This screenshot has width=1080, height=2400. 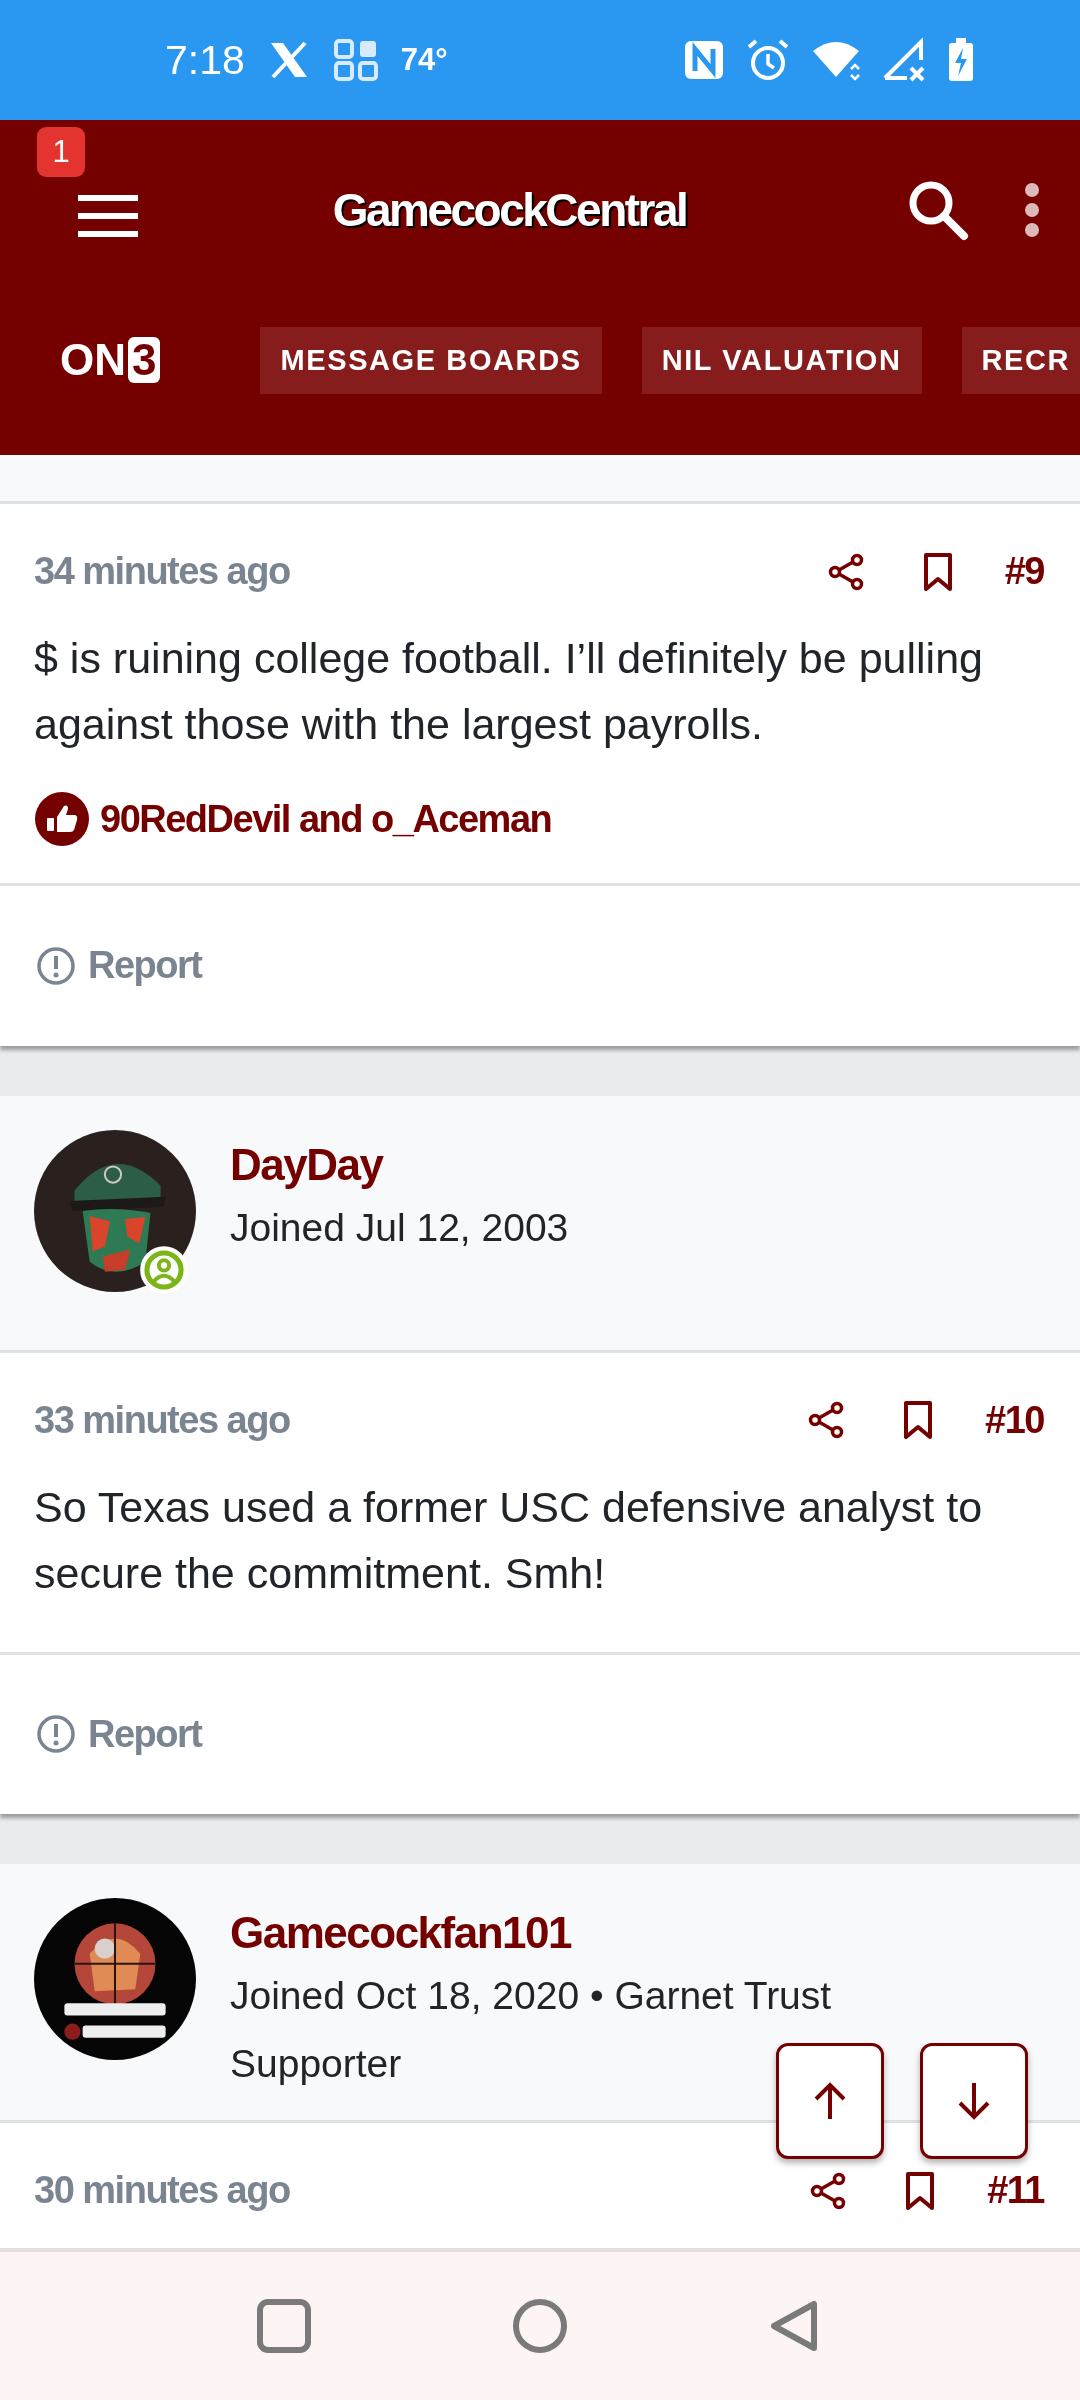 I want to click on post-time: 30 minutes ago, so click(x=162, y=2190).